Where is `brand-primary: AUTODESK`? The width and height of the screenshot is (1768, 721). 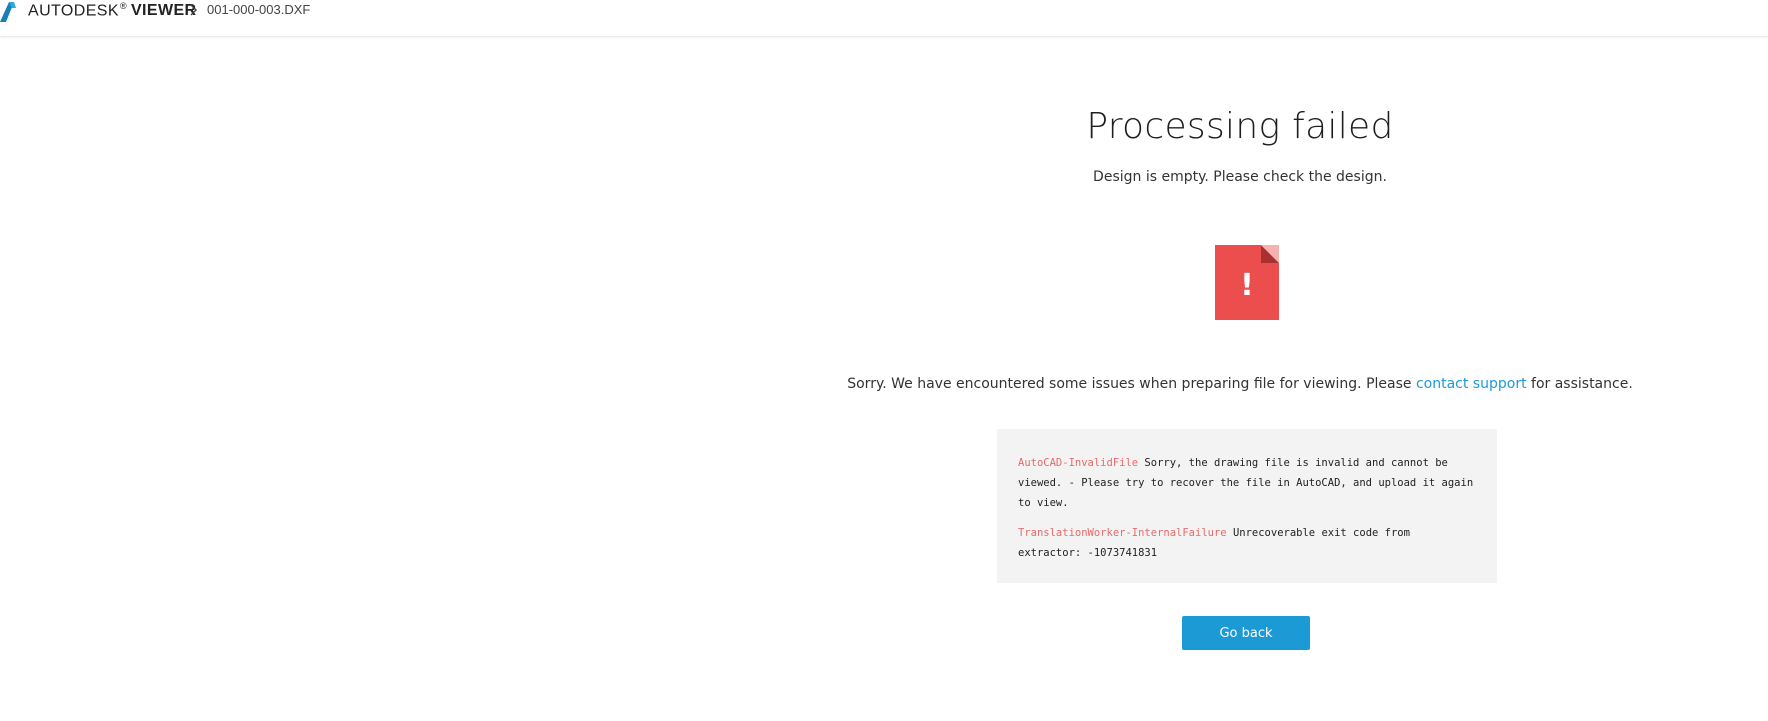
brand-primary: AUTODESK is located at coordinates (73, 11).